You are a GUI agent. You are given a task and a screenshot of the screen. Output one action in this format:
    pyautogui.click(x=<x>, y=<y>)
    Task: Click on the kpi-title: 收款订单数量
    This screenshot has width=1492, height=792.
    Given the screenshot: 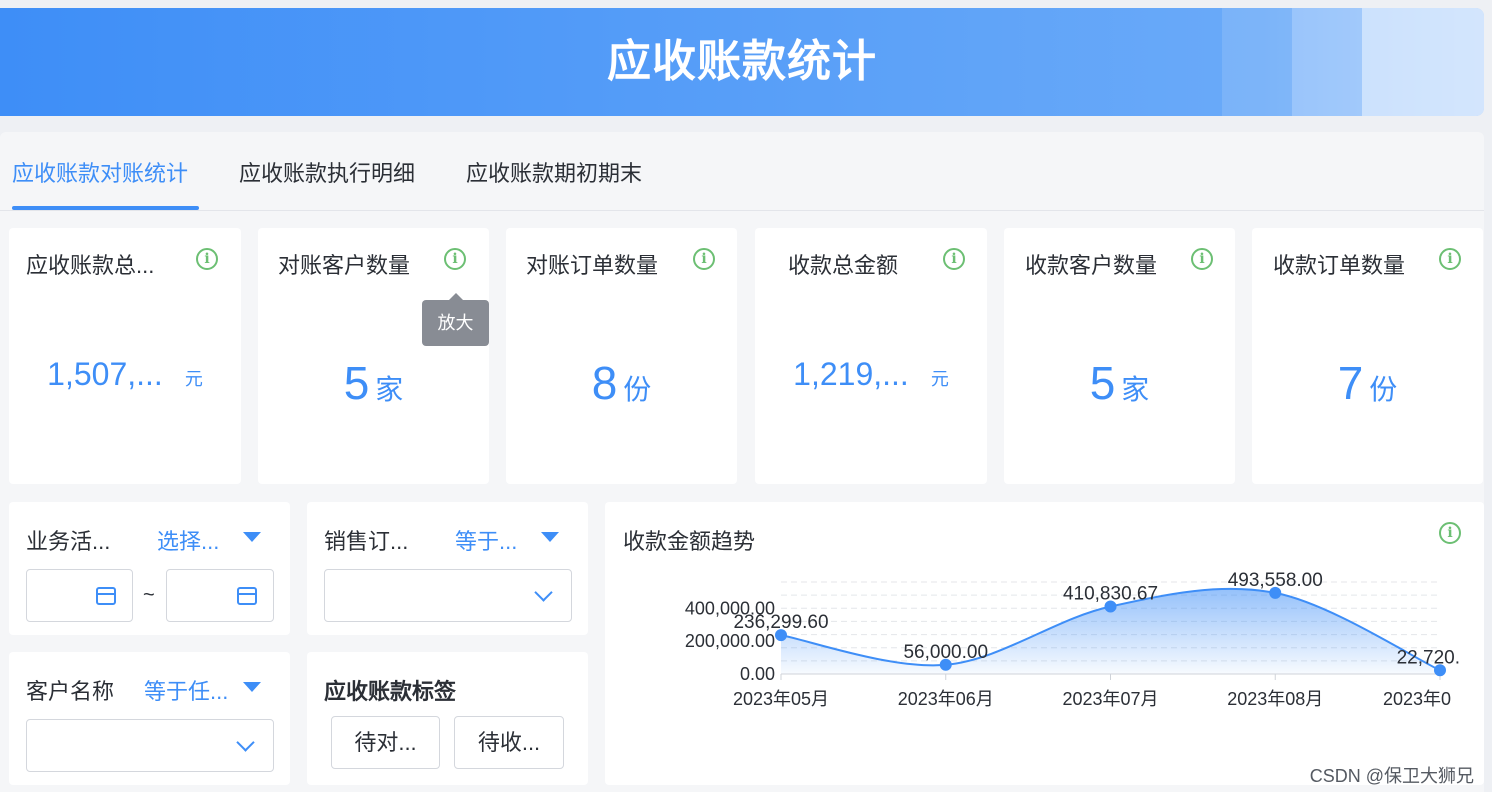 What is the action you would take?
    pyautogui.click(x=1339, y=265)
    